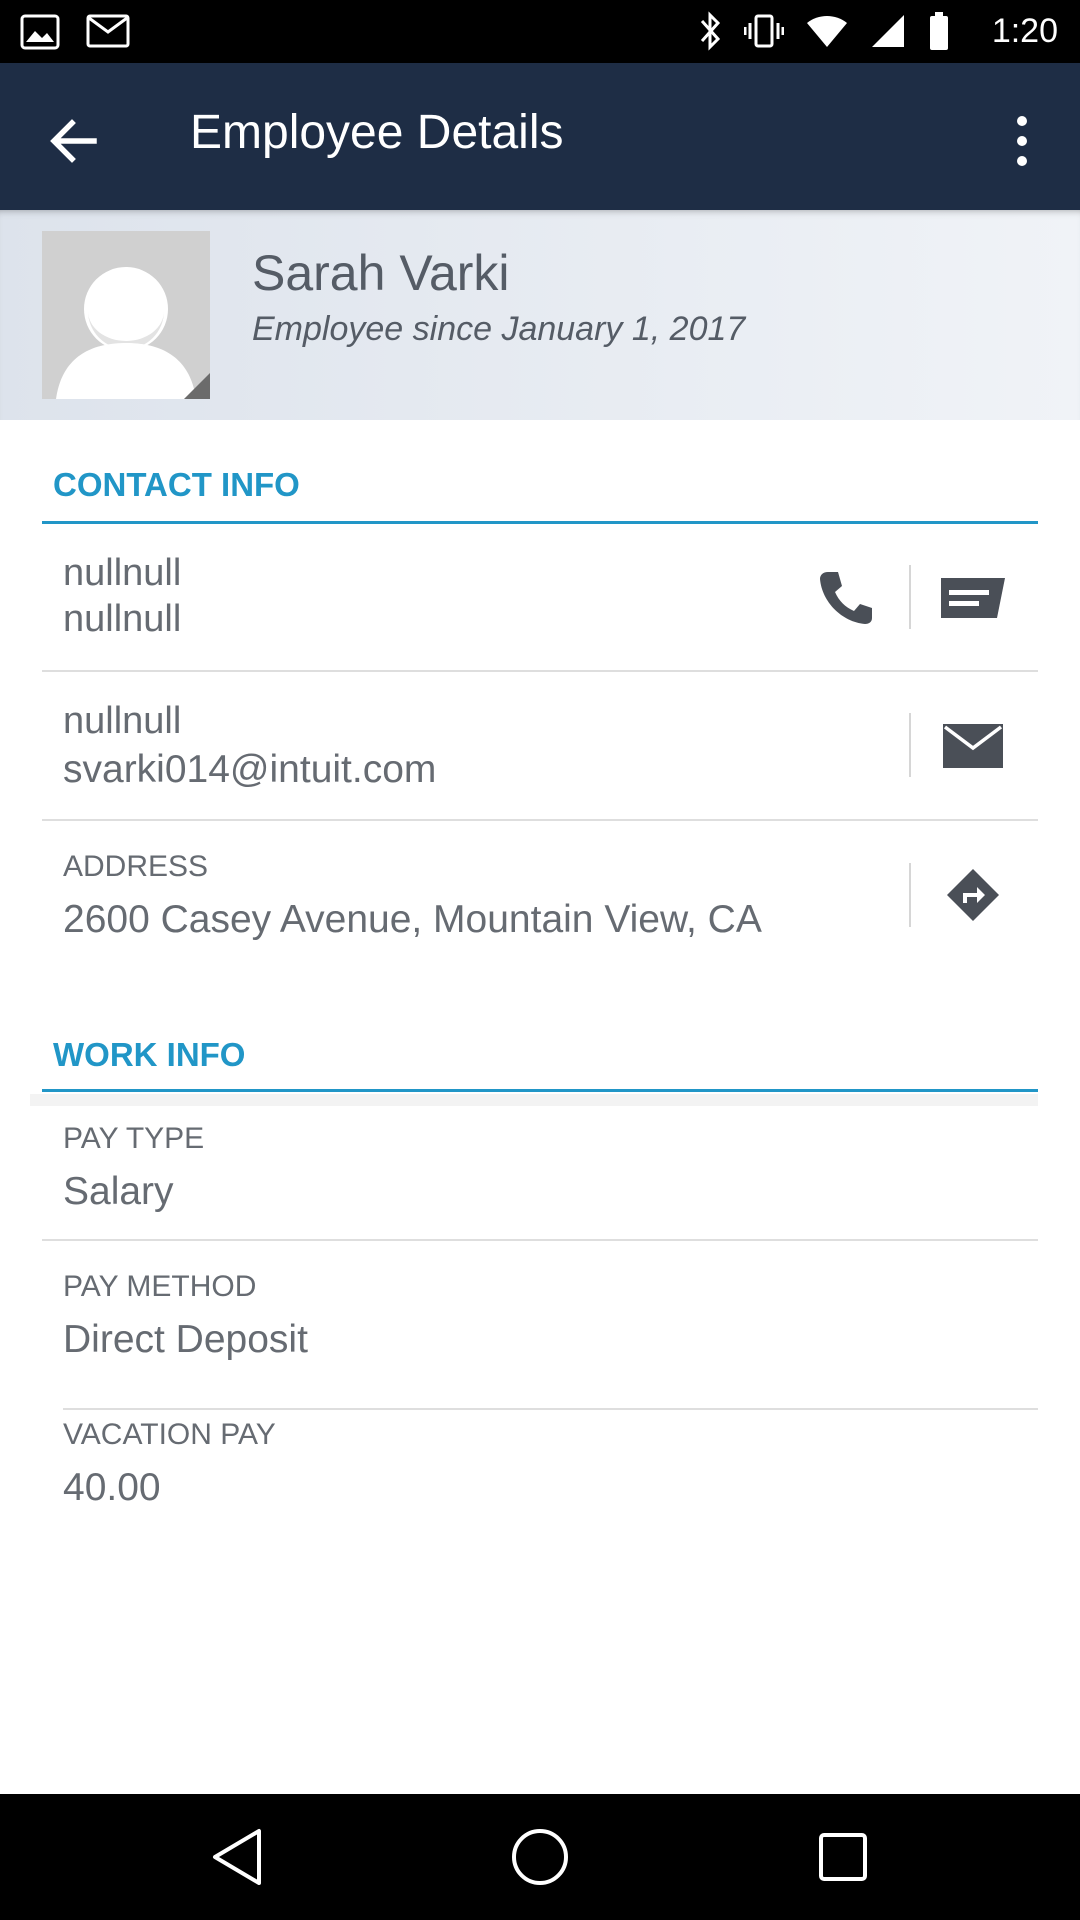  I want to click on square-recents-icon, so click(843, 1857).